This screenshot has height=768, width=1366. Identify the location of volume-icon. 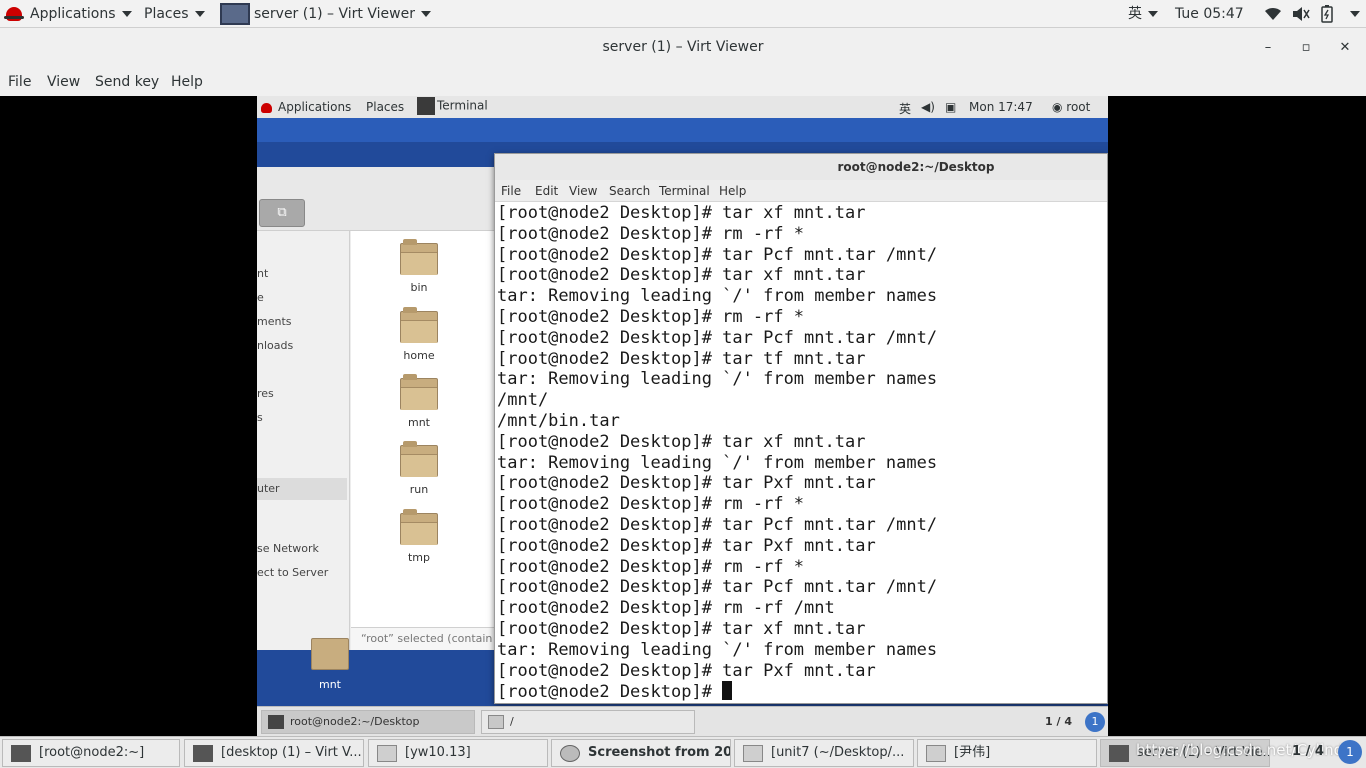
(1301, 14).